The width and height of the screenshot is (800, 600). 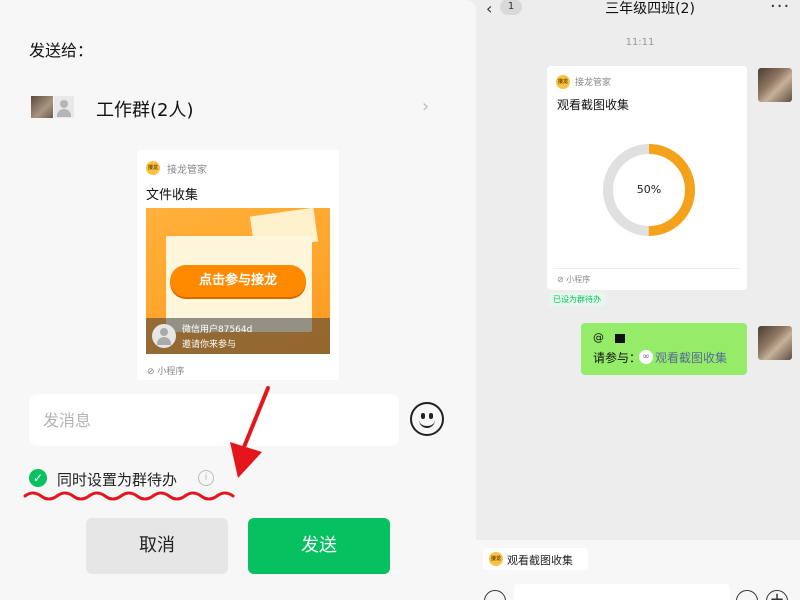 What do you see at coordinates (427, 419) in the screenshot?
I see `emoji-icon` at bounding box center [427, 419].